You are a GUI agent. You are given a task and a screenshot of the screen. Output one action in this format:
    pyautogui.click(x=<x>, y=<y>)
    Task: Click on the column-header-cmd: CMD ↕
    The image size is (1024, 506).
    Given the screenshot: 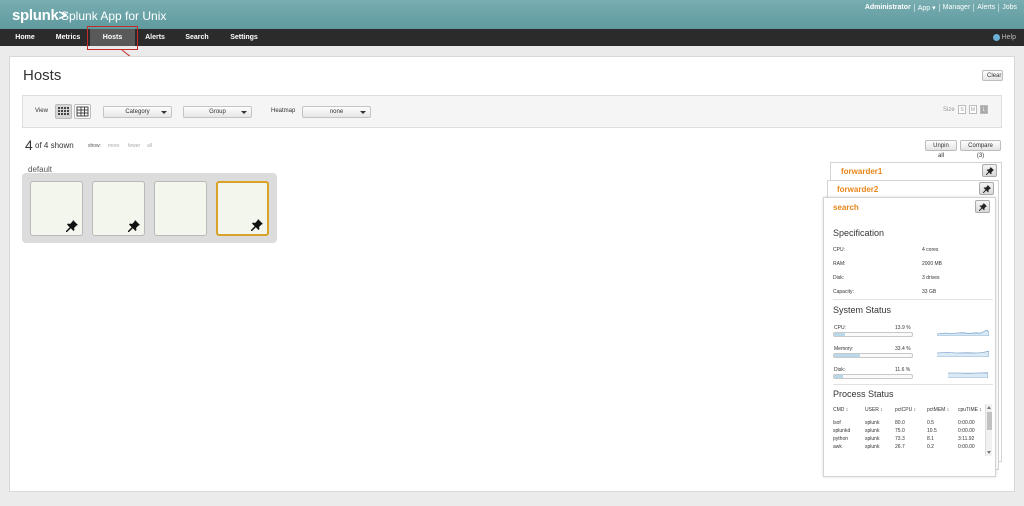 What is the action you would take?
    pyautogui.click(x=840, y=410)
    